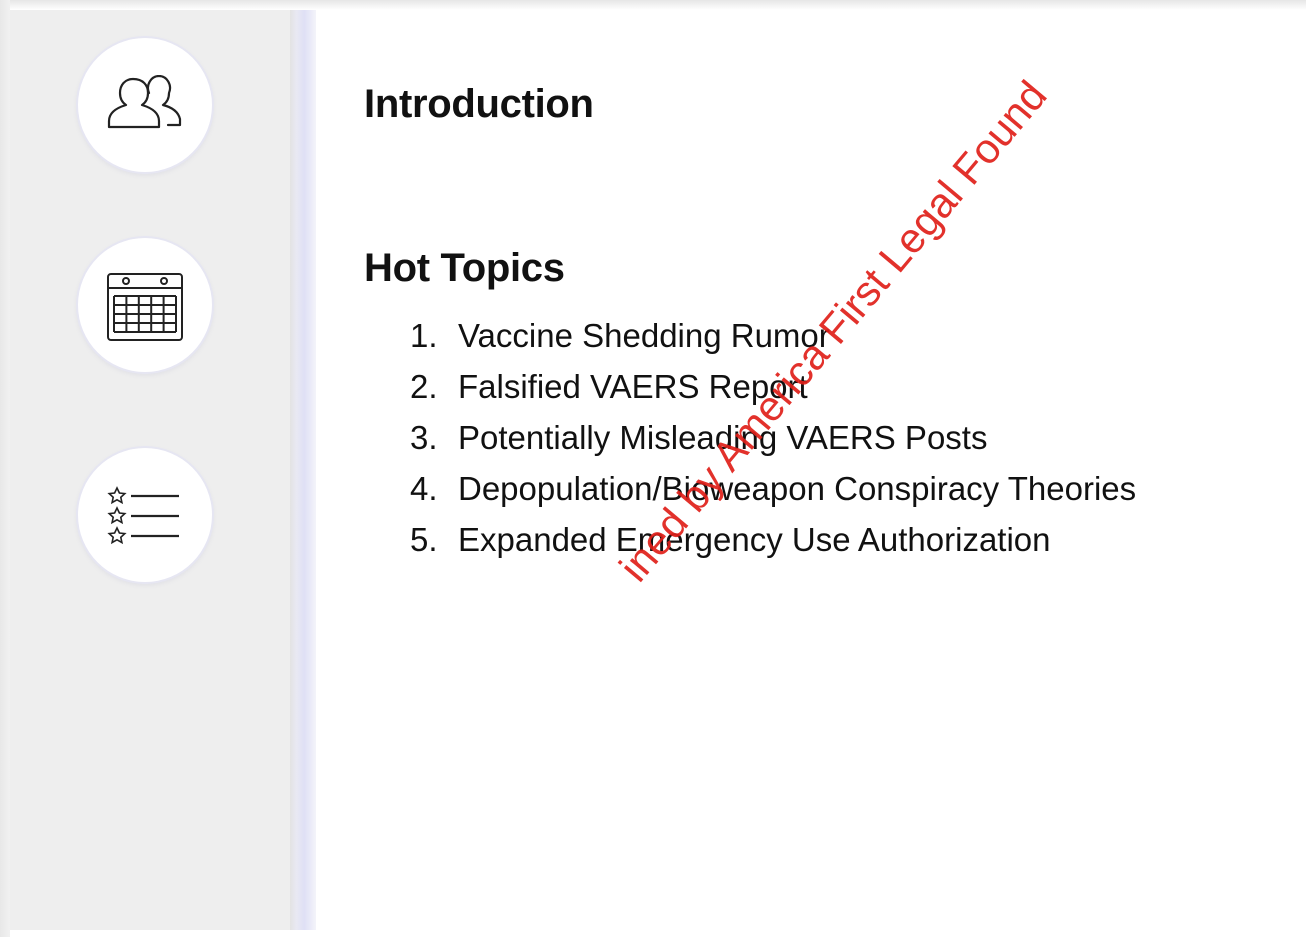 The image size is (1306, 937). I want to click on list-item-number: 5., so click(424, 539).